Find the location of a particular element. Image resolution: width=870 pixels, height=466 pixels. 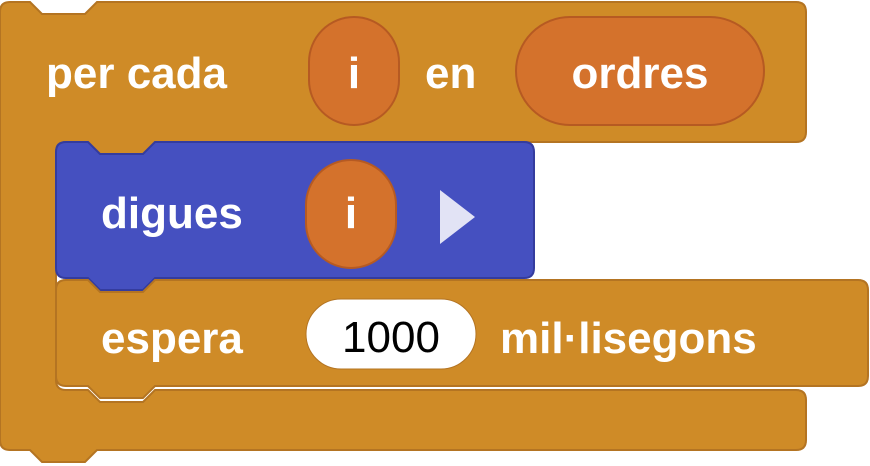

say-argument-label: i is located at coordinates (351, 213).